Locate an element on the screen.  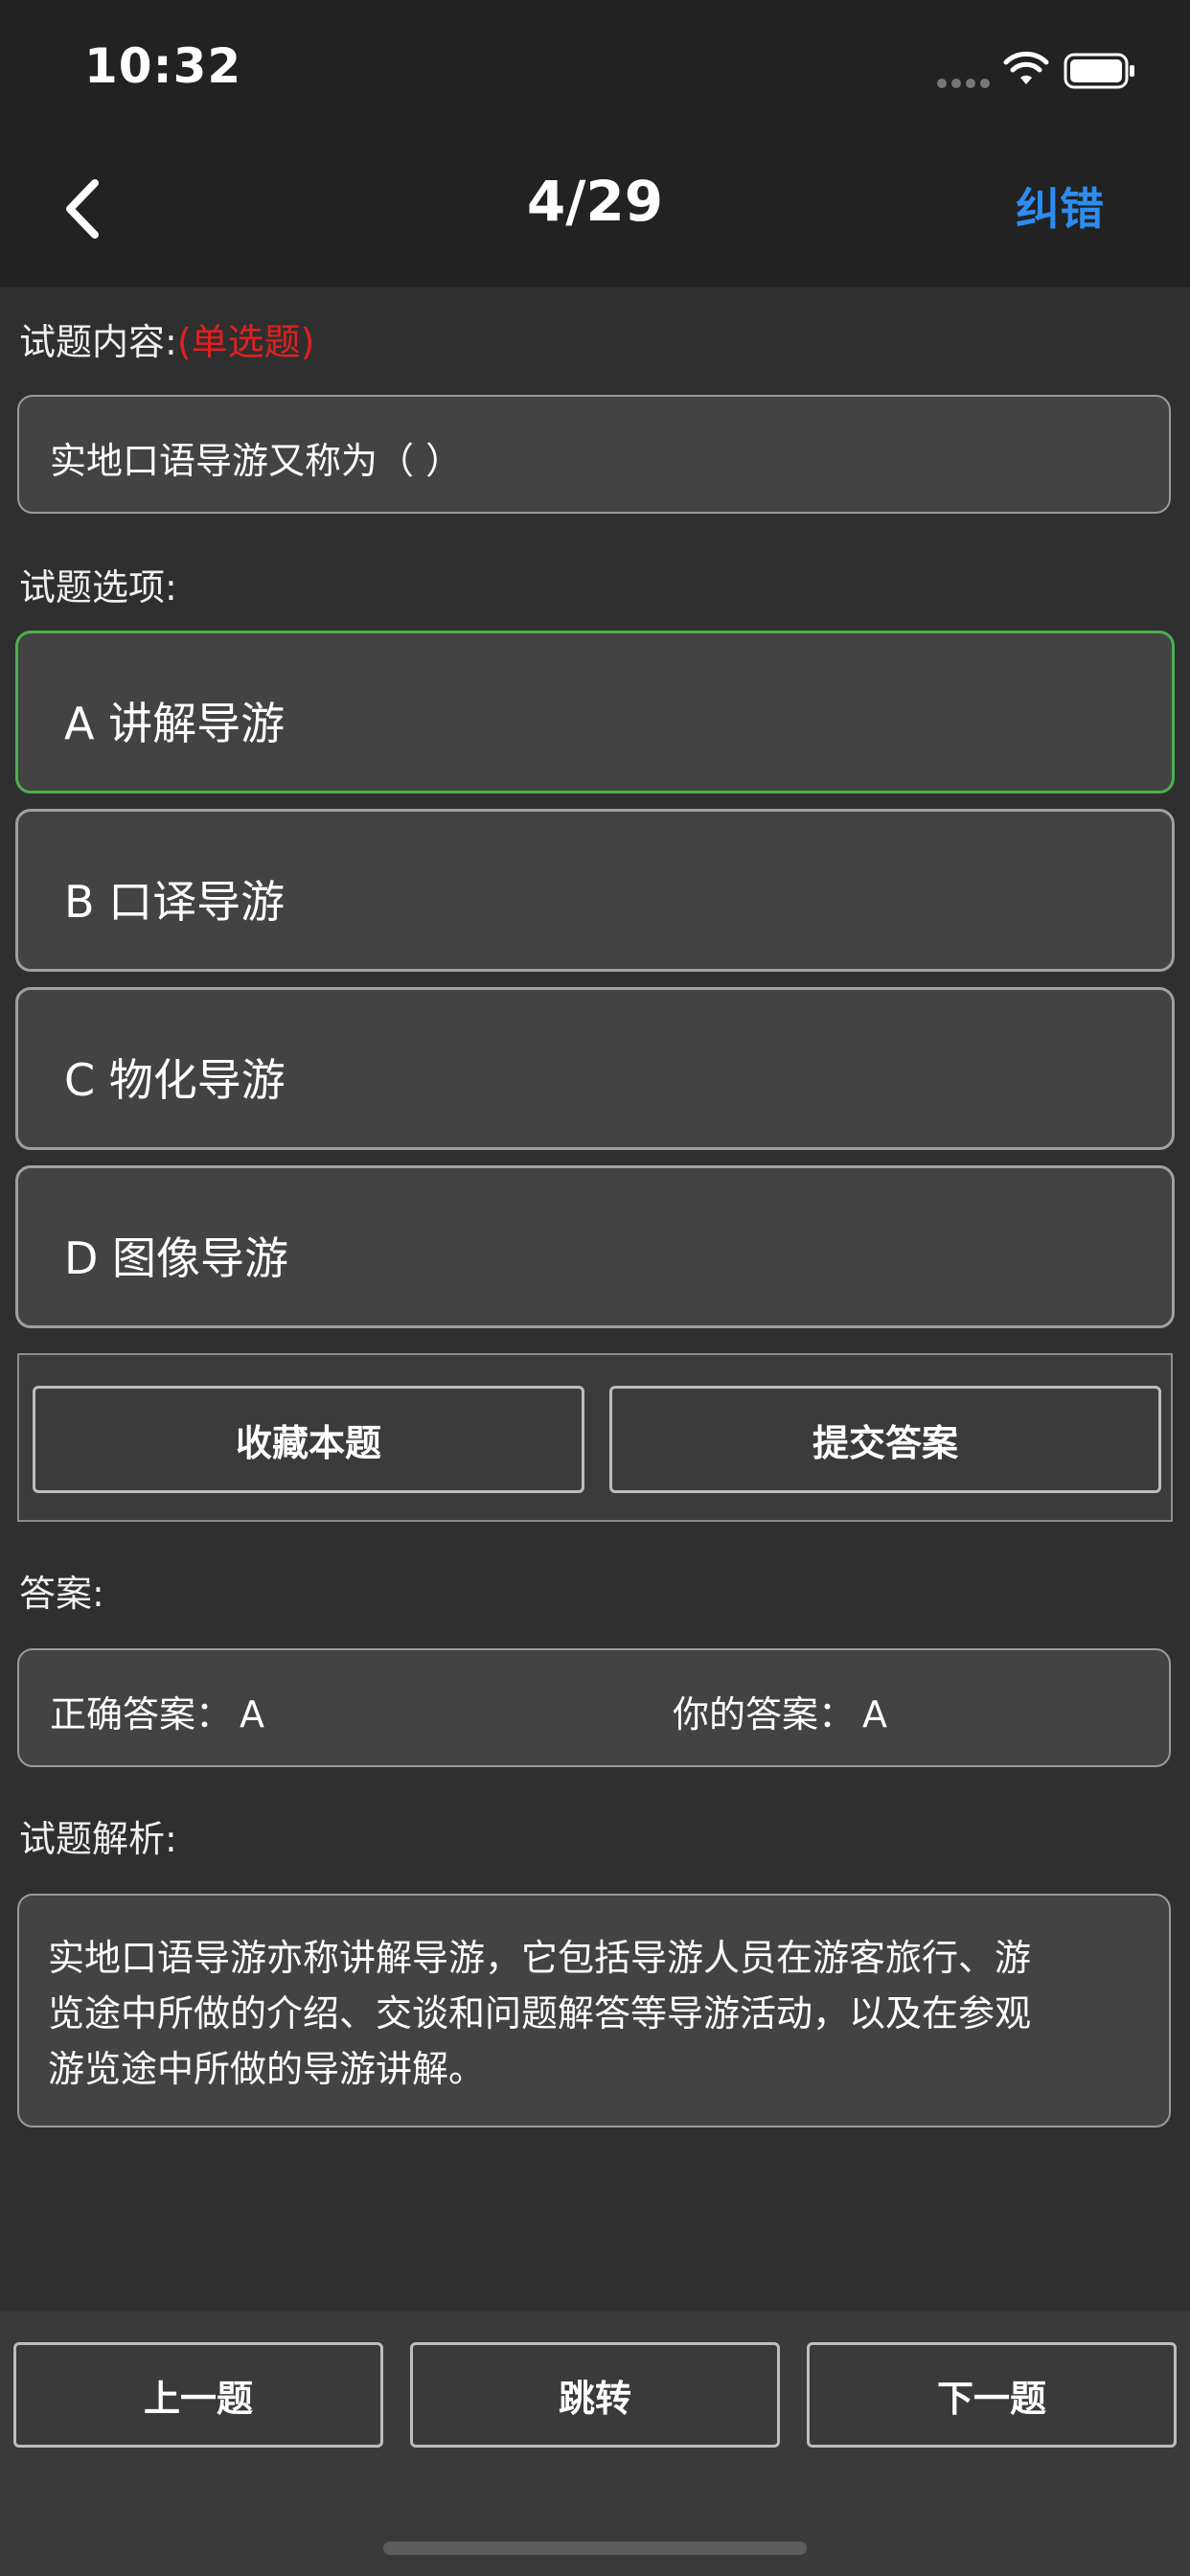
submit-answer-button: 提交答案 is located at coordinates (885, 1439).